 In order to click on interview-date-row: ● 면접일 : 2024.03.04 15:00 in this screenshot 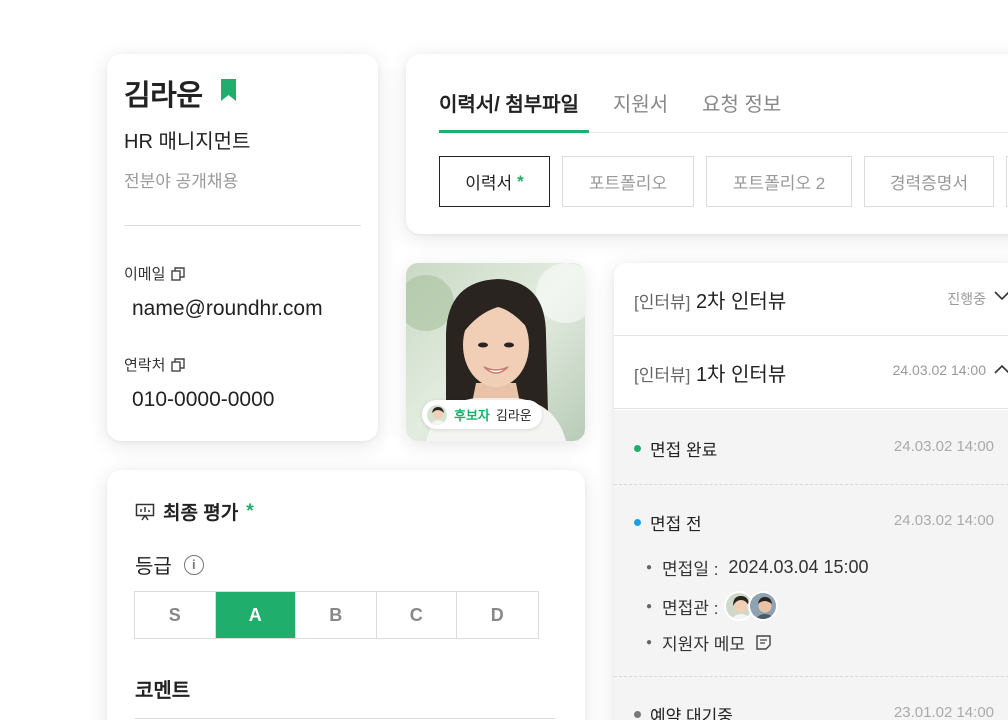, I will do `click(757, 567)`.